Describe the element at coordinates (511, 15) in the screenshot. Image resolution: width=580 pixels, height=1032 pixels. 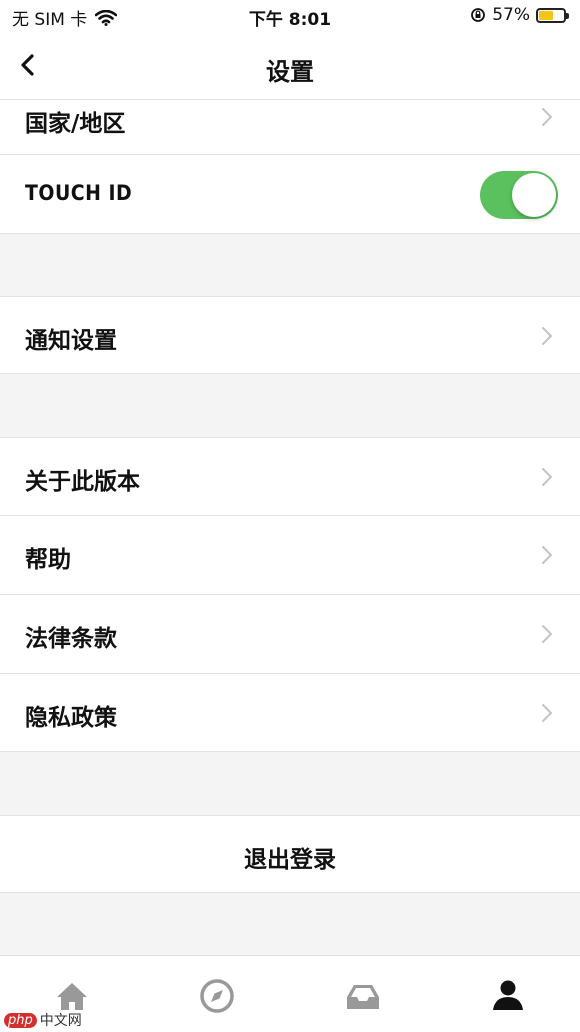
I see `battery-percent: 57%` at that location.